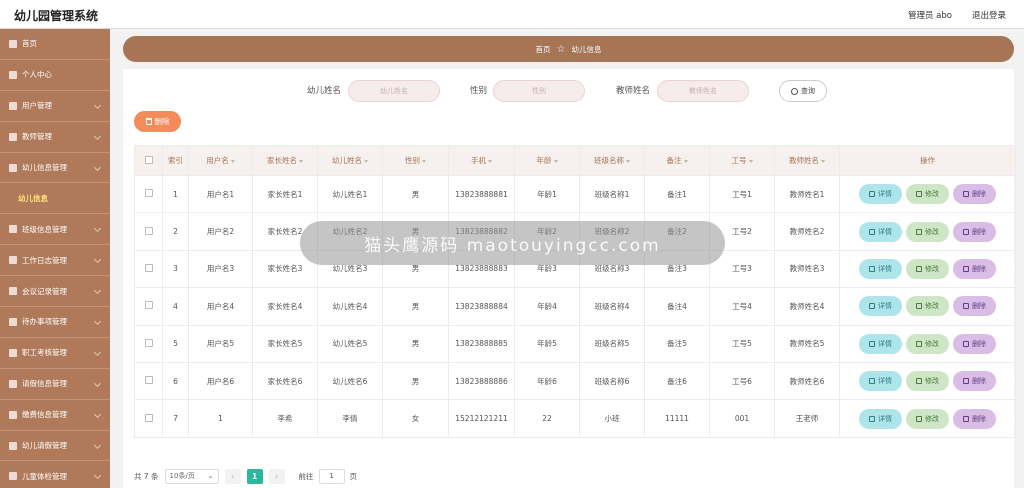 This screenshot has width=1024, height=488. Describe the element at coordinates (55, 106) in the screenshot. I see `sidebar-item: 用户管理` at that location.